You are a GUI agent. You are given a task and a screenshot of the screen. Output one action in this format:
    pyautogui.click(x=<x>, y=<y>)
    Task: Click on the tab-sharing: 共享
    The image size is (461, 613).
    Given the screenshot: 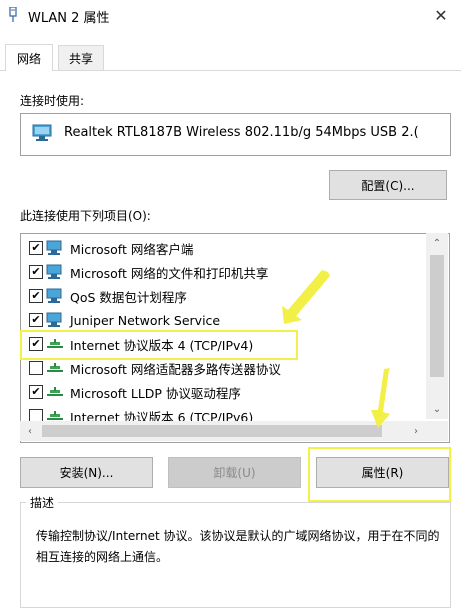 What is the action you would take?
    pyautogui.click(x=81, y=58)
    